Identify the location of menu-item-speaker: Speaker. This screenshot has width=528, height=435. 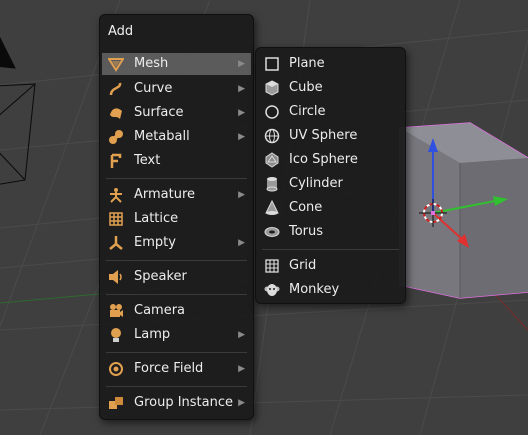
(176, 277).